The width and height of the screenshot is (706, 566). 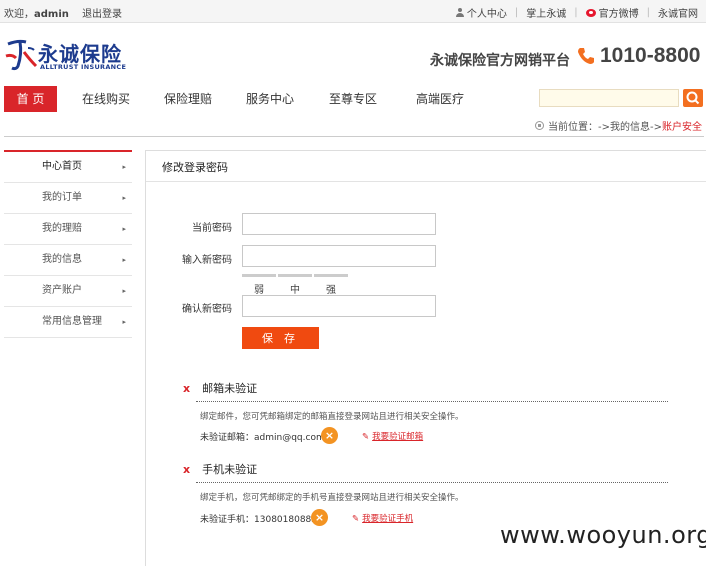 What do you see at coordinates (230, 388) in the screenshot?
I see `email-verify-title: 邮箱未验证` at bounding box center [230, 388].